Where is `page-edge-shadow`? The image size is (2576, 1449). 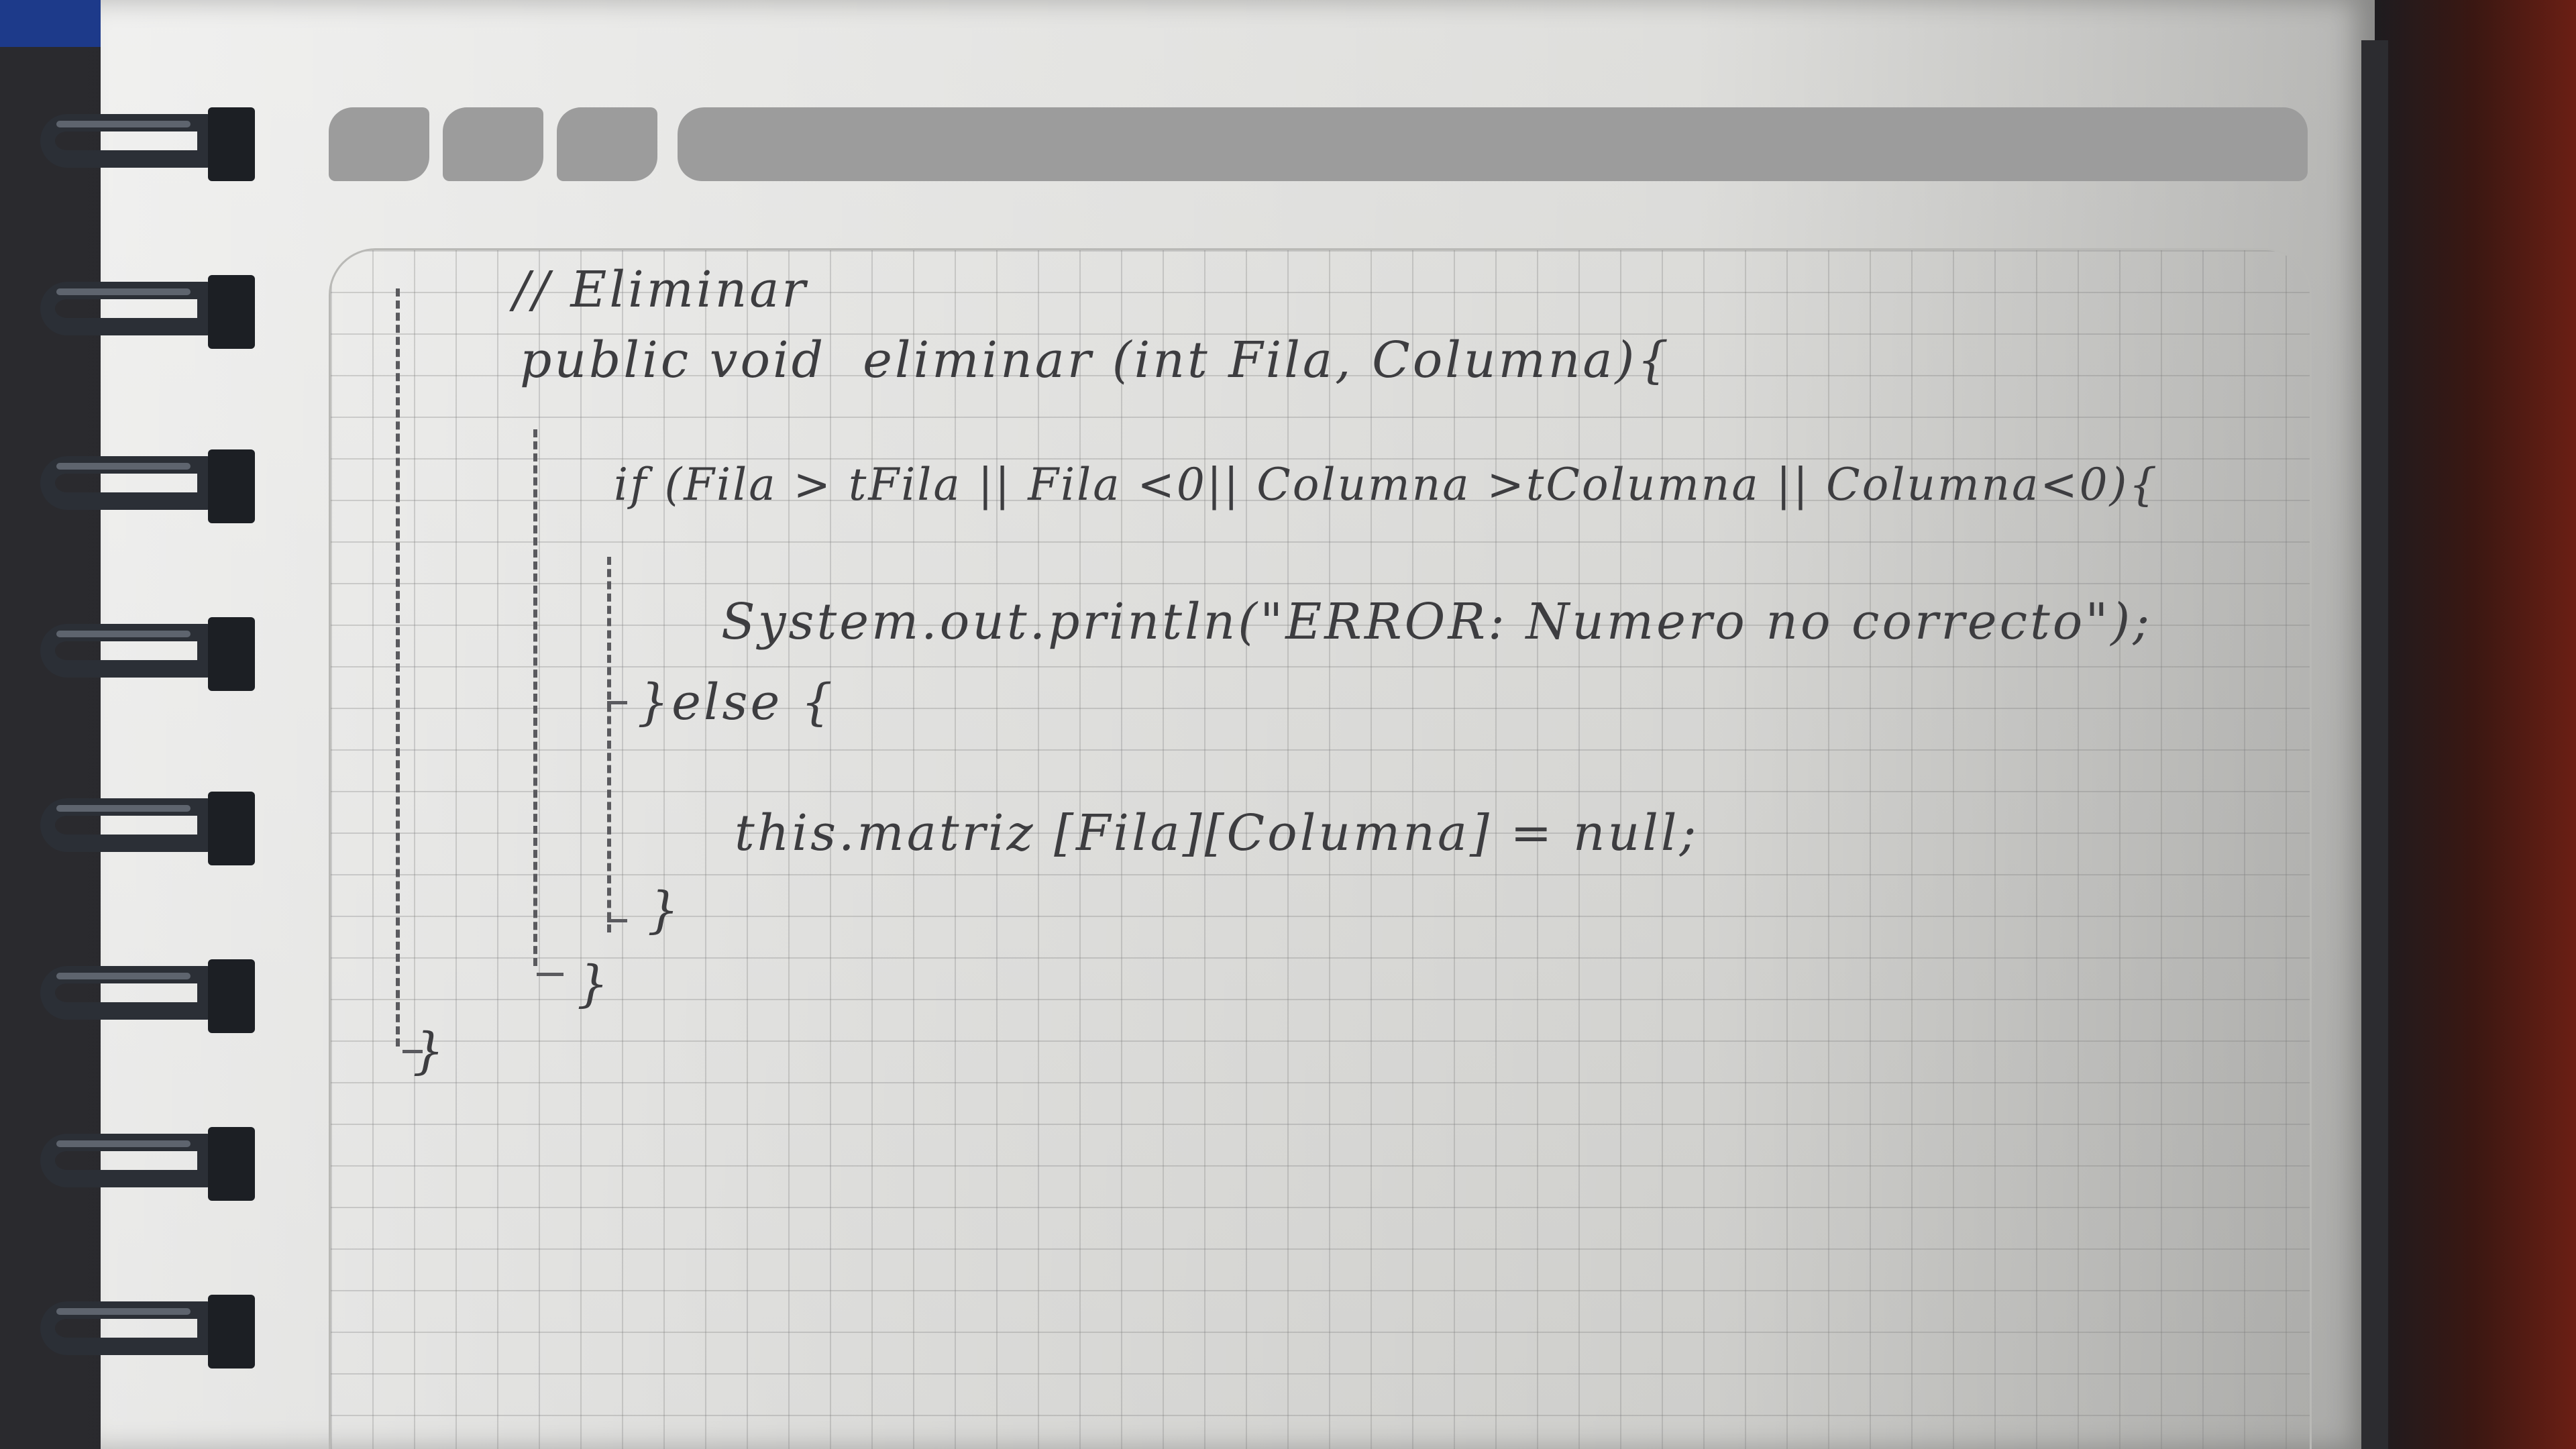 page-edge-shadow is located at coordinates (2374, 744).